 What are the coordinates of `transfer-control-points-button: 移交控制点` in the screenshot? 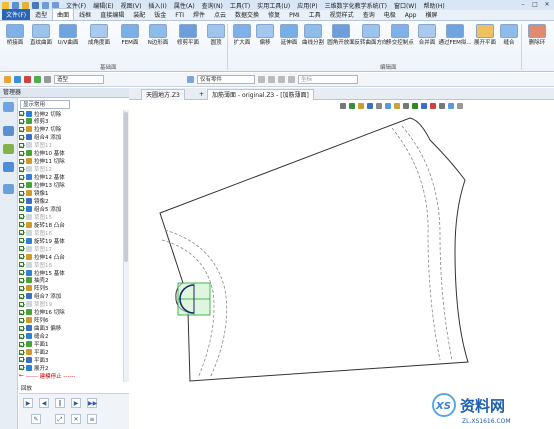 It's located at (400, 35).